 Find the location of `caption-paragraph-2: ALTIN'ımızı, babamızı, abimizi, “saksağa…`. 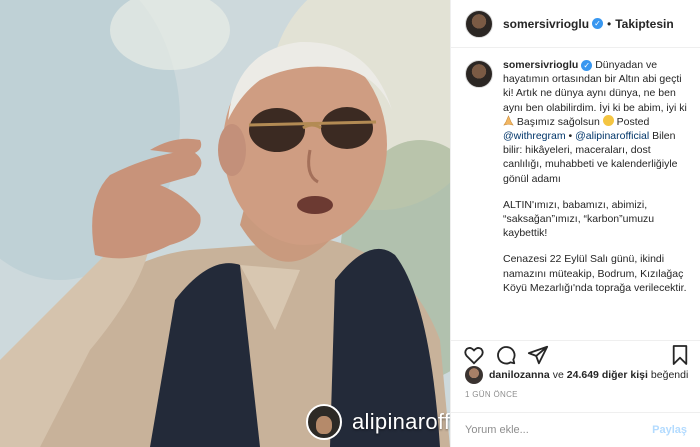

caption-paragraph-2: ALTIN'ımızı, babamızı, abimizi, “saksağa… is located at coordinates (579, 219).